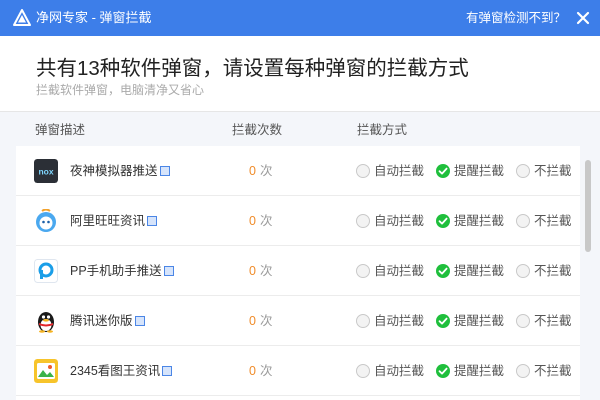  I want to click on list-item: 2345看图王资讯 0次 自动拦截 提醒拦截 不拦截, so click(298, 371).